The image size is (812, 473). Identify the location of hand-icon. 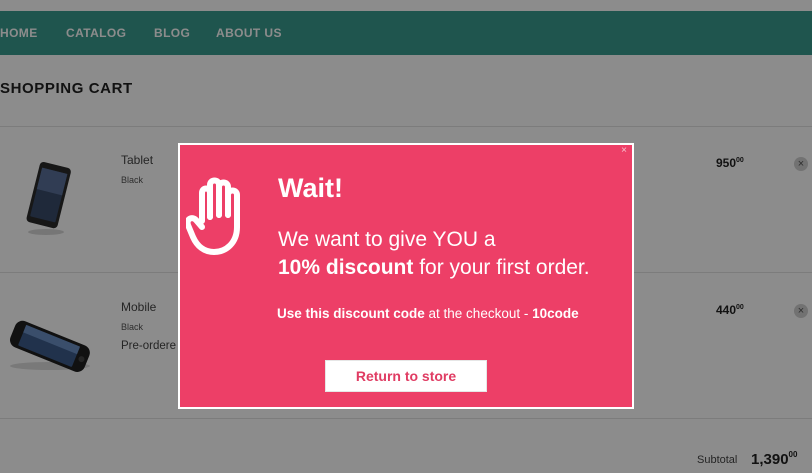
(213, 216).